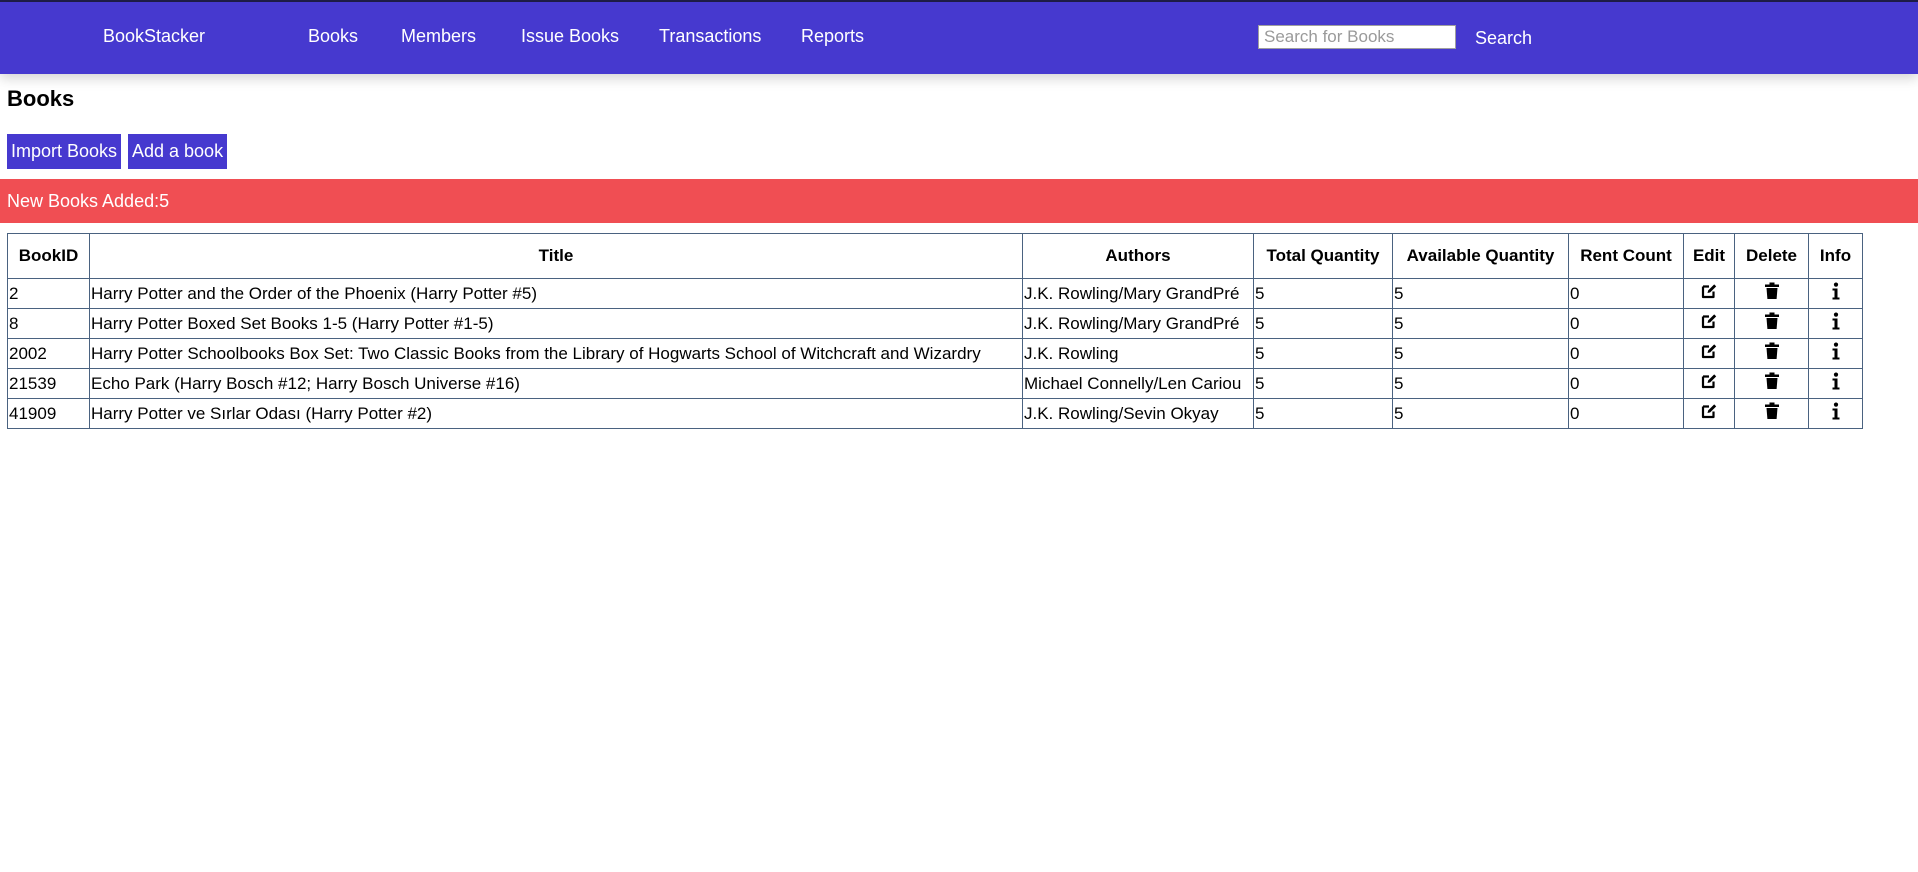 This screenshot has height=872, width=1918. Describe the element at coordinates (710, 36) in the screenshot. I see `nav-link-transactions: Transactions` at that location.